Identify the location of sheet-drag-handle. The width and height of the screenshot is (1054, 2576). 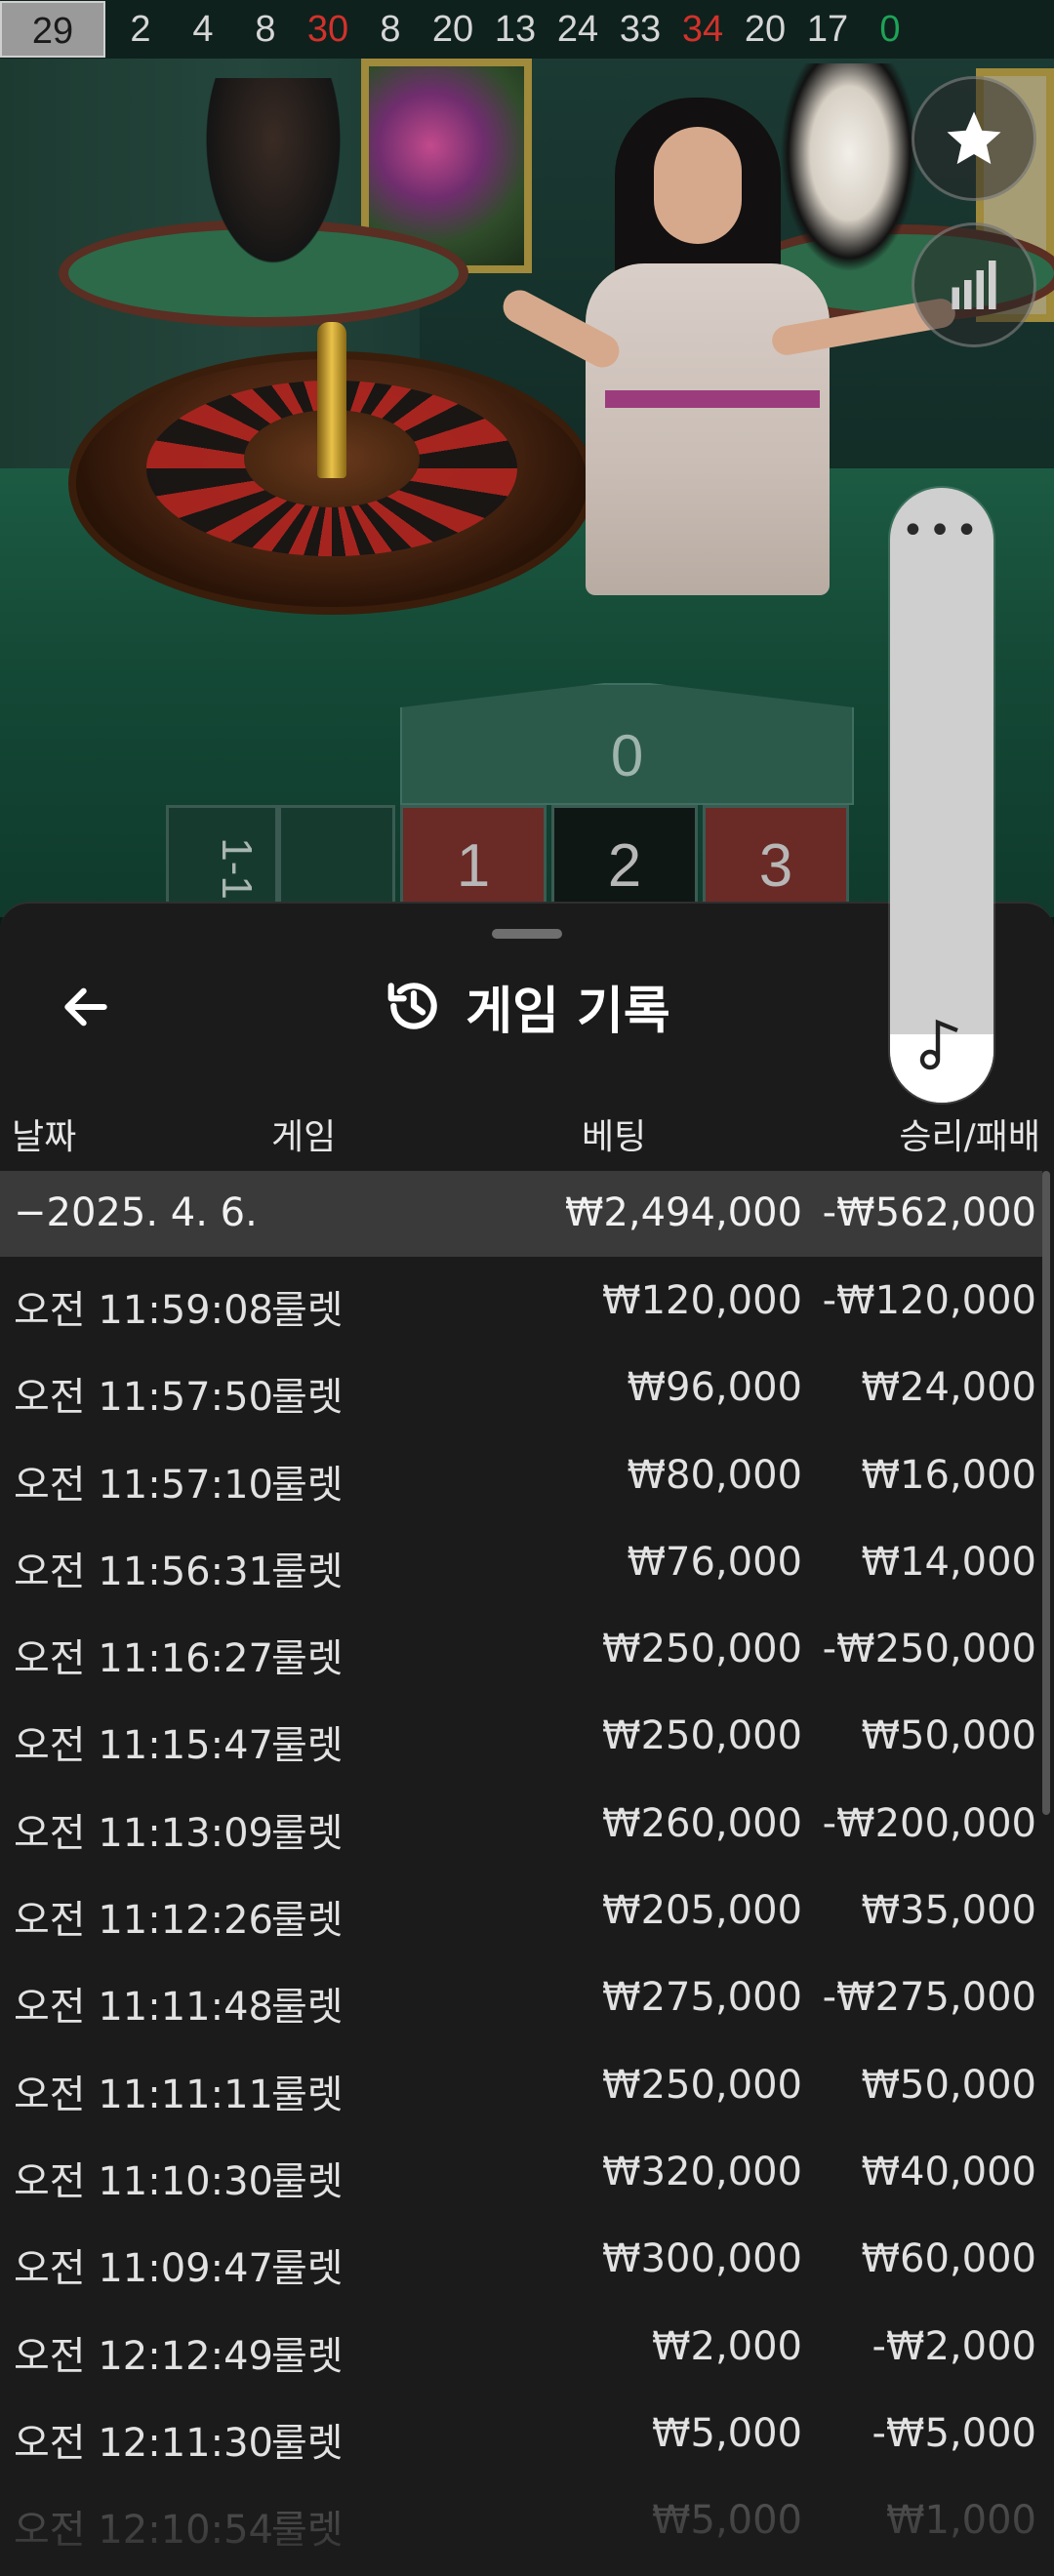
(527, 934).